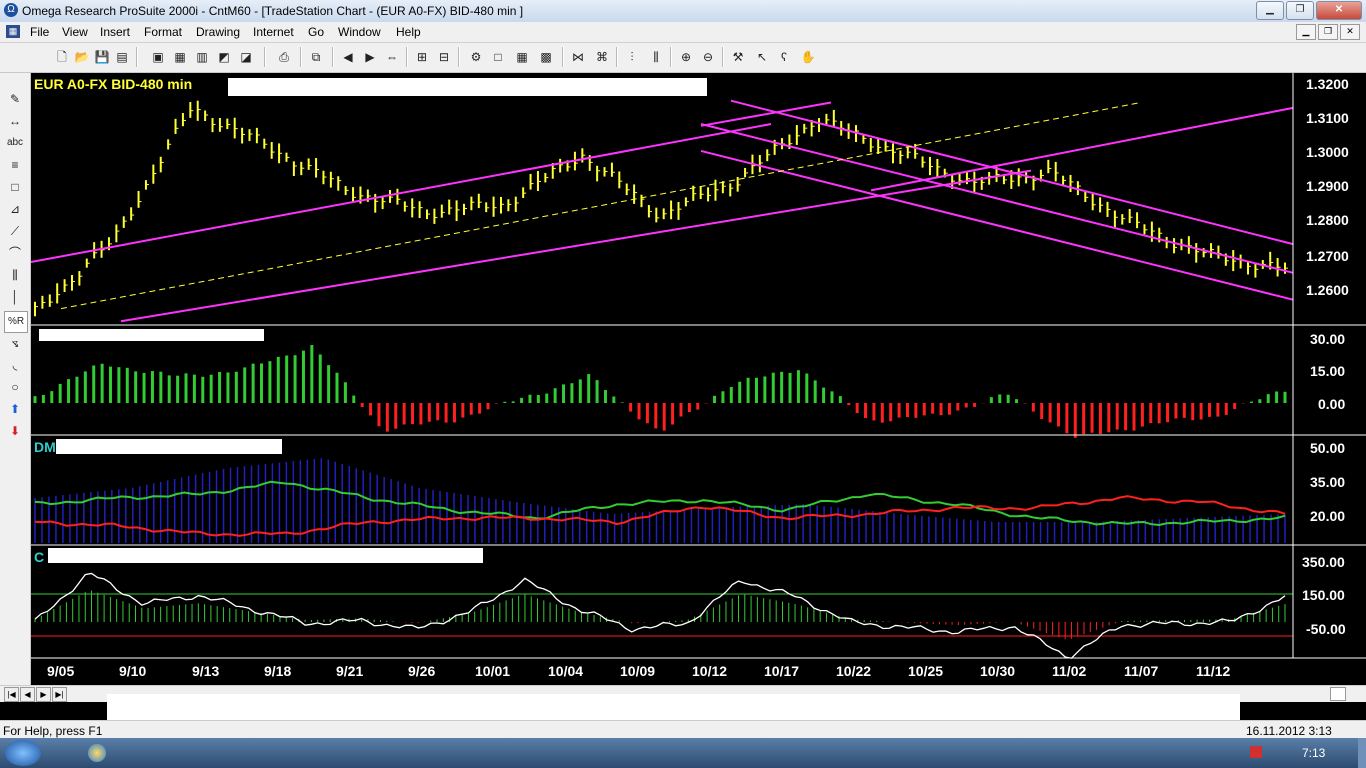 Image resolution: width=1366 pixels, height=768 pixels. Describe the element at coordinates (53, 731) in the screenshot. I see `status-help-text: For Help, press F1` at that location.